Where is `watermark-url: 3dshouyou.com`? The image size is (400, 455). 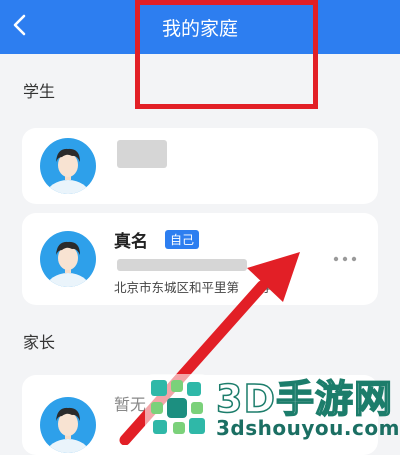
watermark-url: 3dshouyou.com is located at coordinates (308, 428).